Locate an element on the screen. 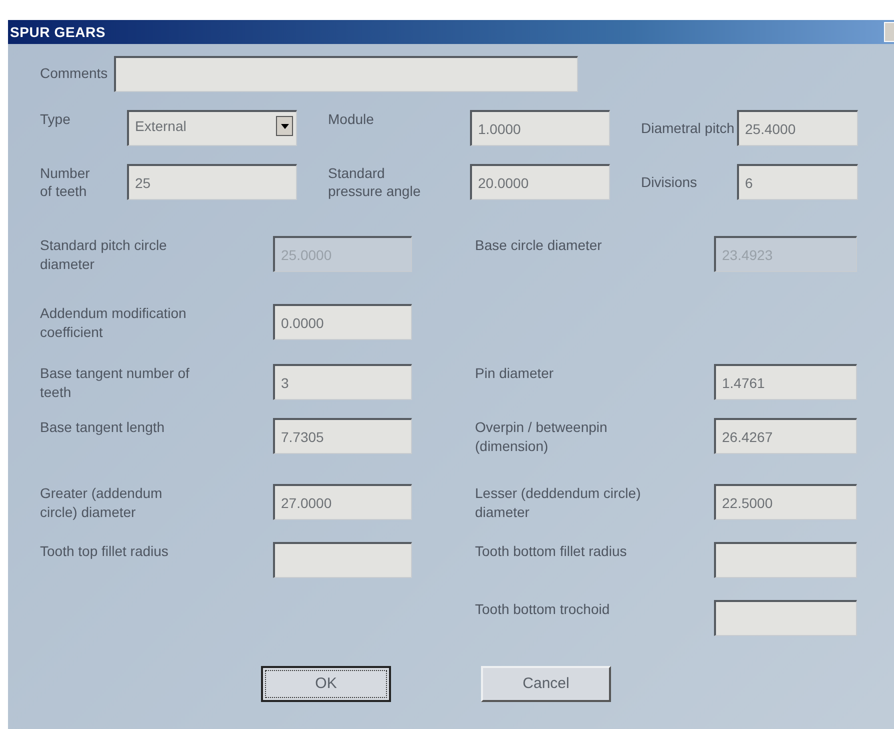 The width and height of the screenshot is (894, 729). field-label: Diametral pitch is located at coordinates (688, 128).